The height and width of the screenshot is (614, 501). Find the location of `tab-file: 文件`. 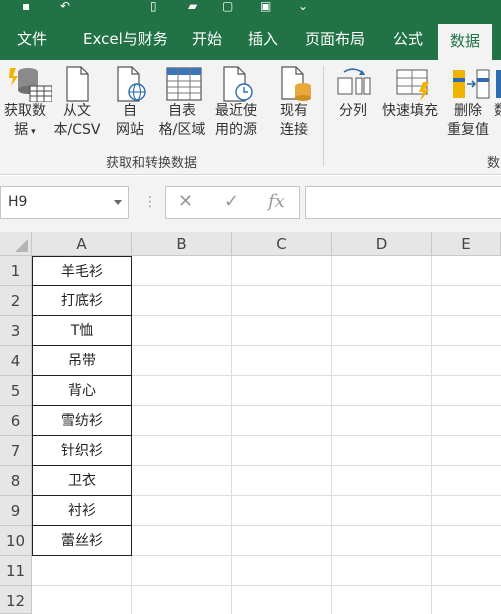

tab-file: 文件 is located at coordinates (32, 39).